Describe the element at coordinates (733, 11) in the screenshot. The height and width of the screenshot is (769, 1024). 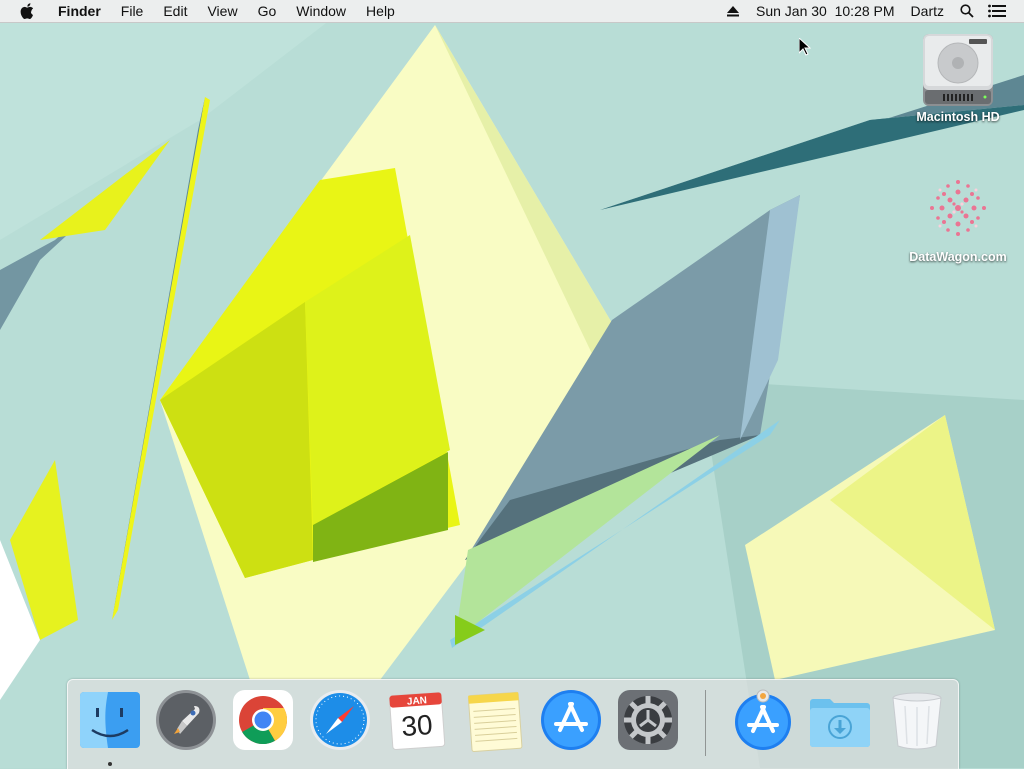
I see `eject-icon` at that location.